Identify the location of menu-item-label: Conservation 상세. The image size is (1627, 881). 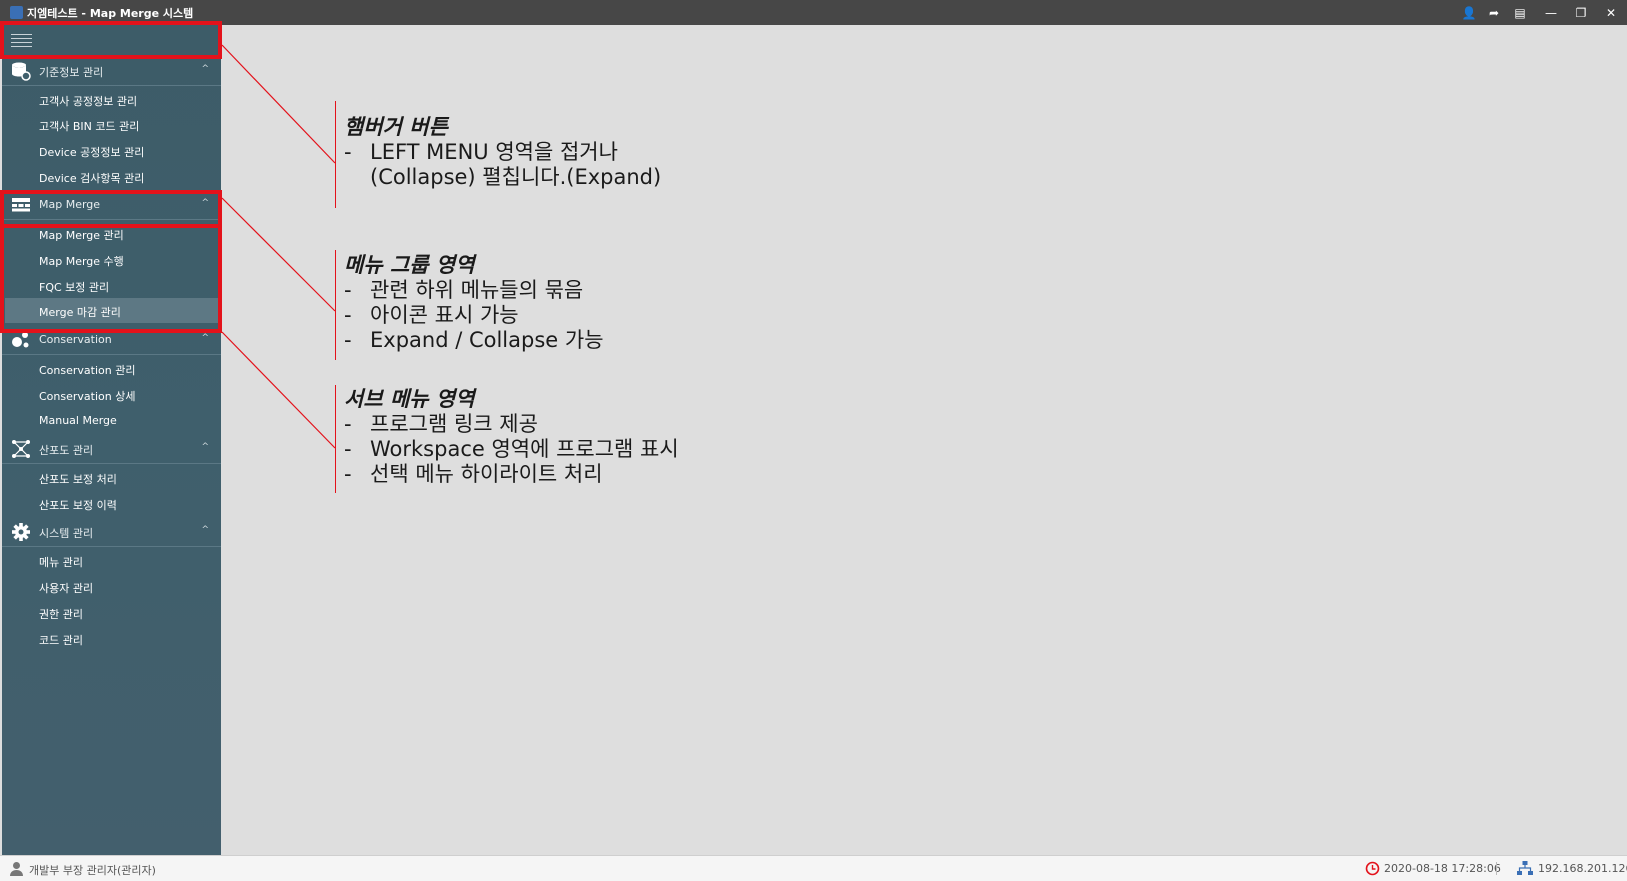
(87, 396).